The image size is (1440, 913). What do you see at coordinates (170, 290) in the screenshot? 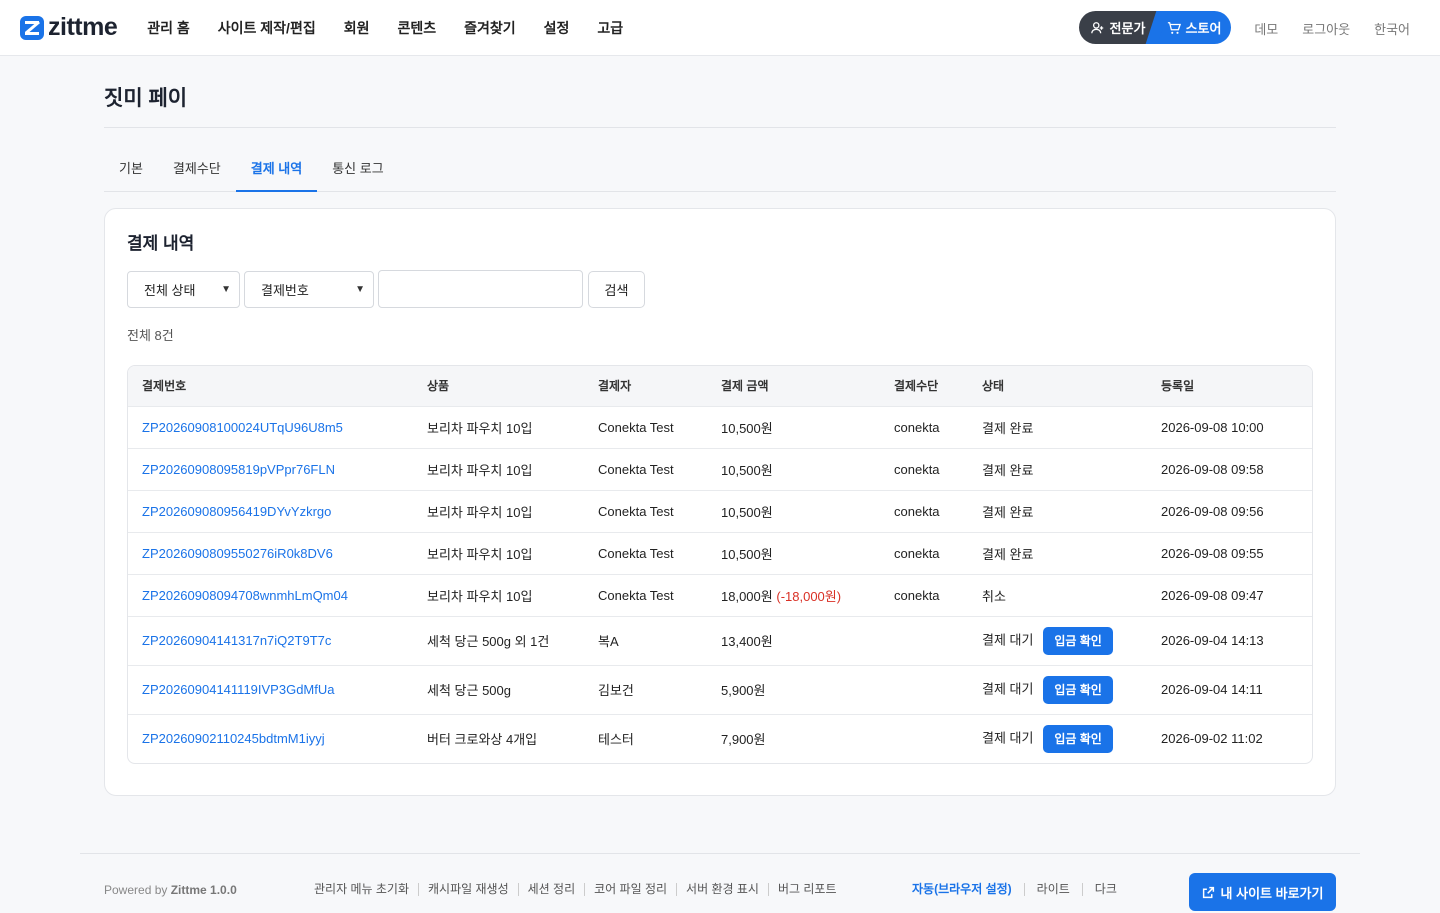
I see `status-filter-value: 전체 상태` at bounding box center [170, 290].